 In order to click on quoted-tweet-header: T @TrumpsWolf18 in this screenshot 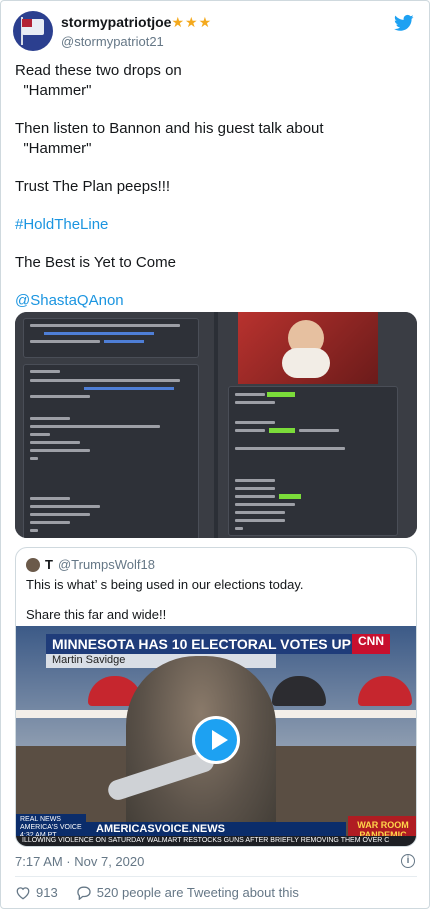, I will do `click(90, 564)`.